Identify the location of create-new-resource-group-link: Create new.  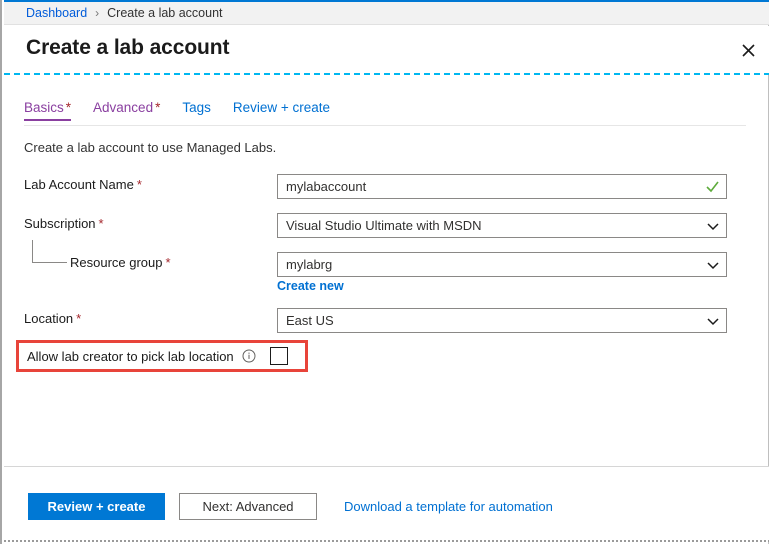
(310, 286).